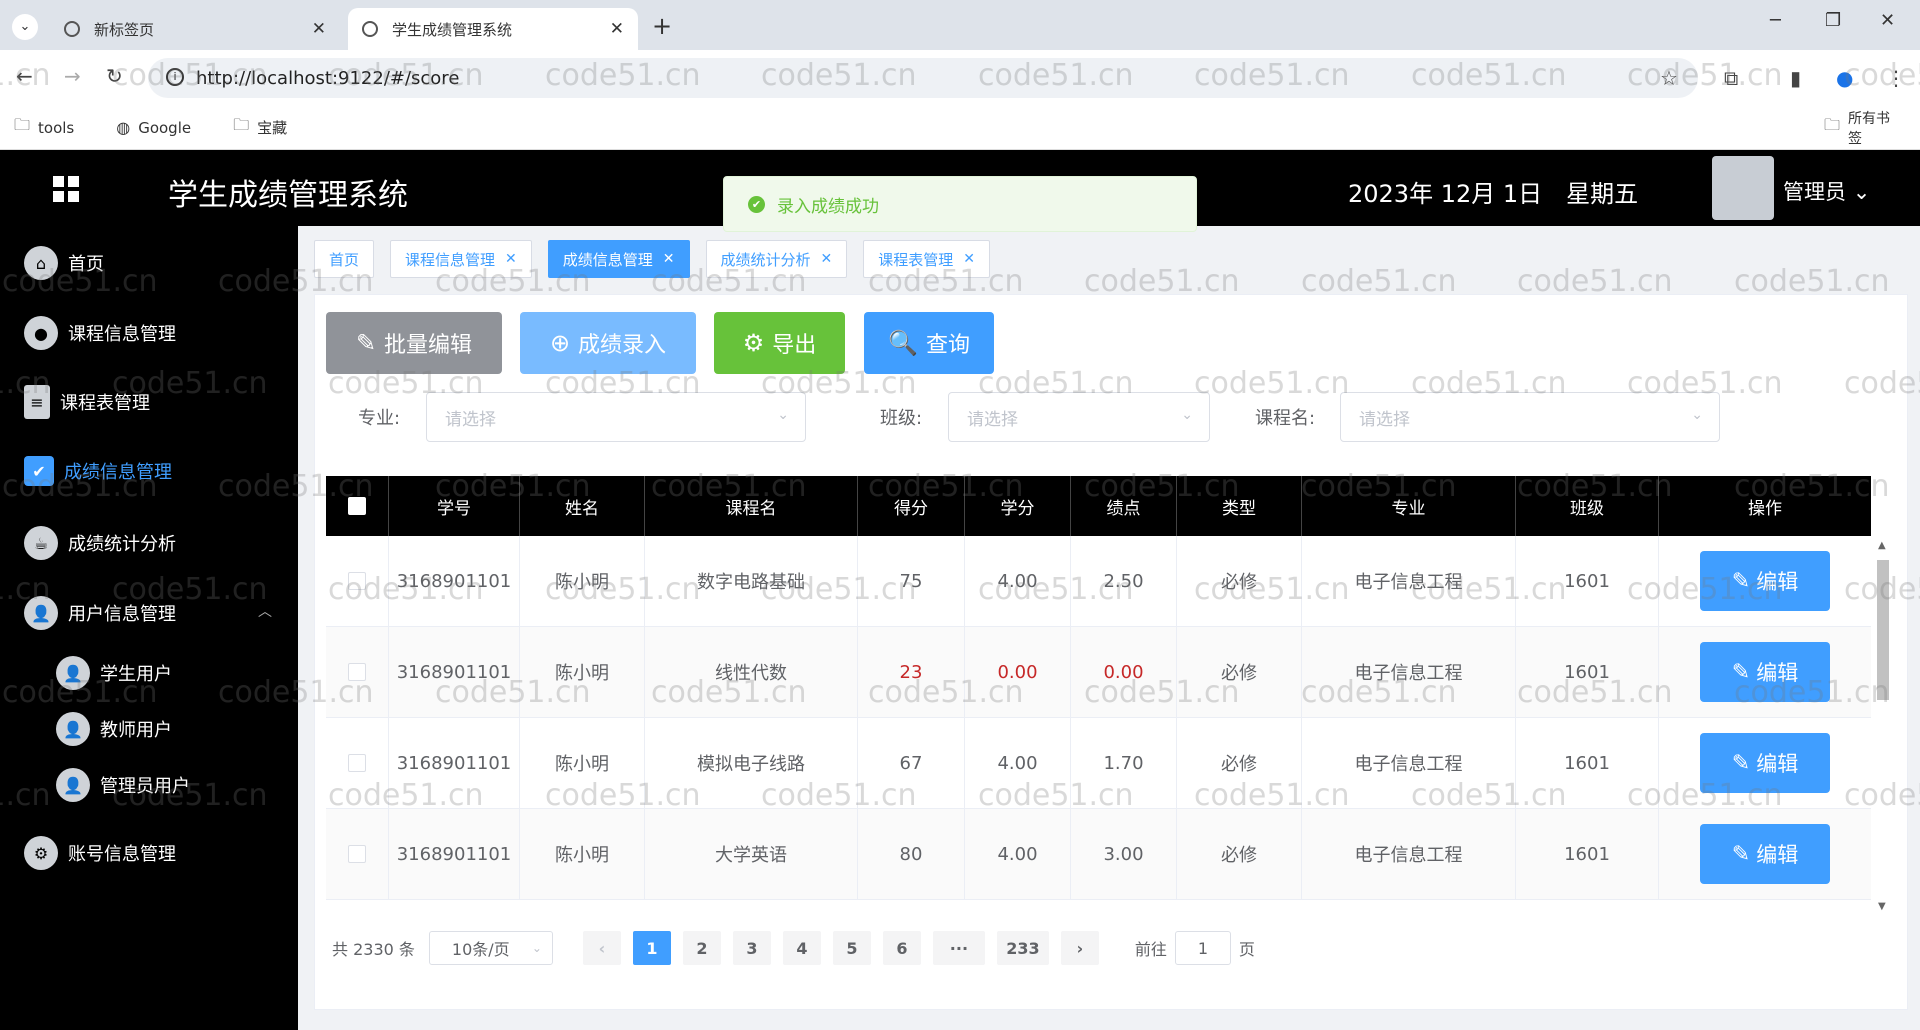 The image size is (1920, 1030). Describe the element at coordinates (776, 259) in the screenshot. I see `tag-score-stats: 成绩统计分析 ✕` at that location.